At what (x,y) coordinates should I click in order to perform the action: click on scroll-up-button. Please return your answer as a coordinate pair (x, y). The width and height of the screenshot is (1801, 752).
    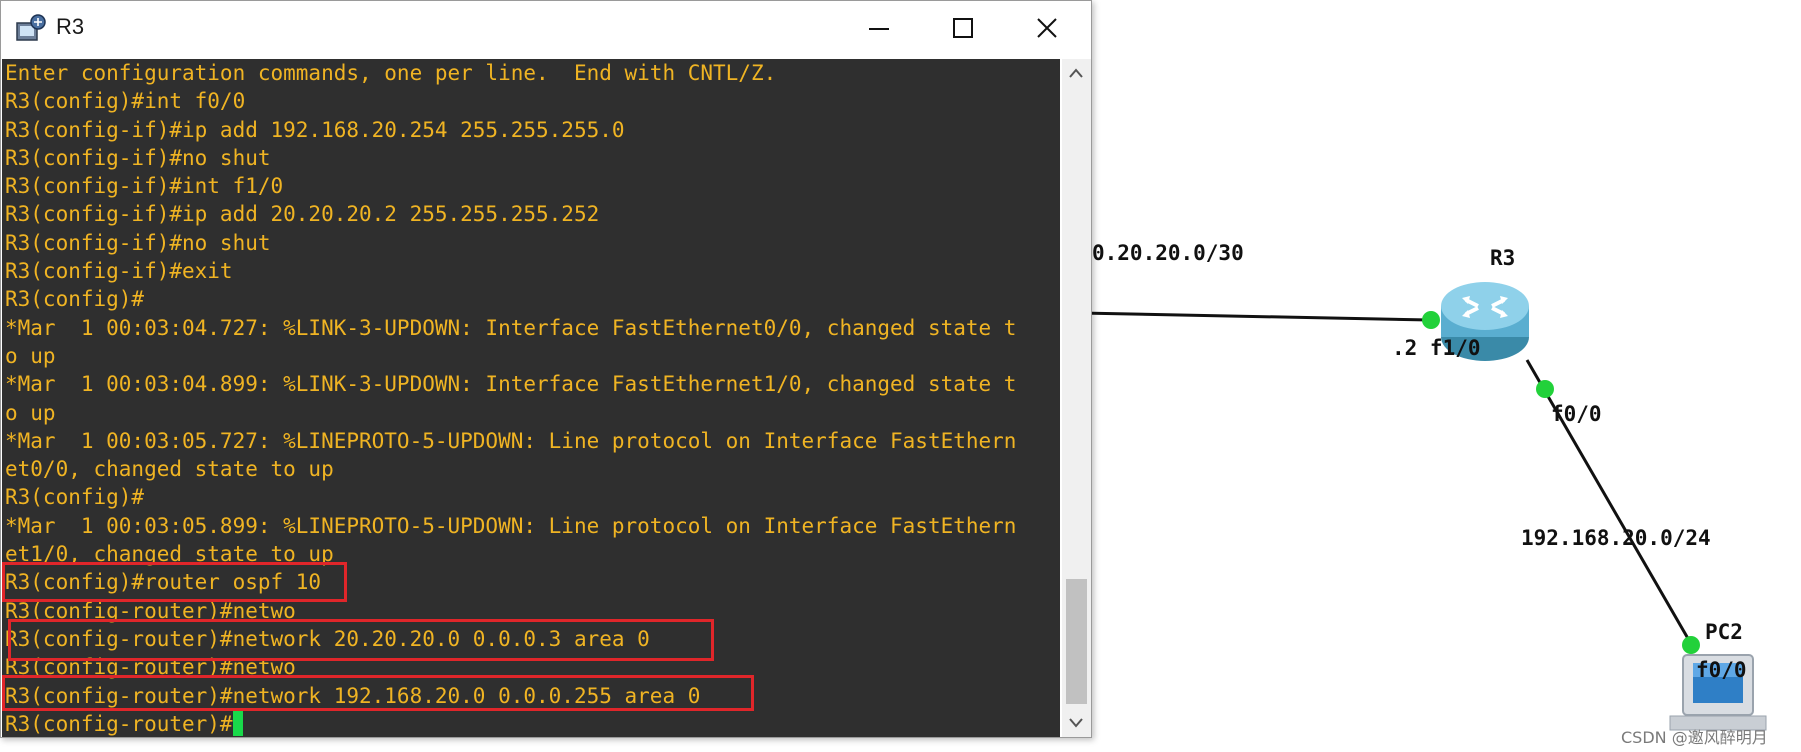
    Looking at the image, I should click on (1076, 73).